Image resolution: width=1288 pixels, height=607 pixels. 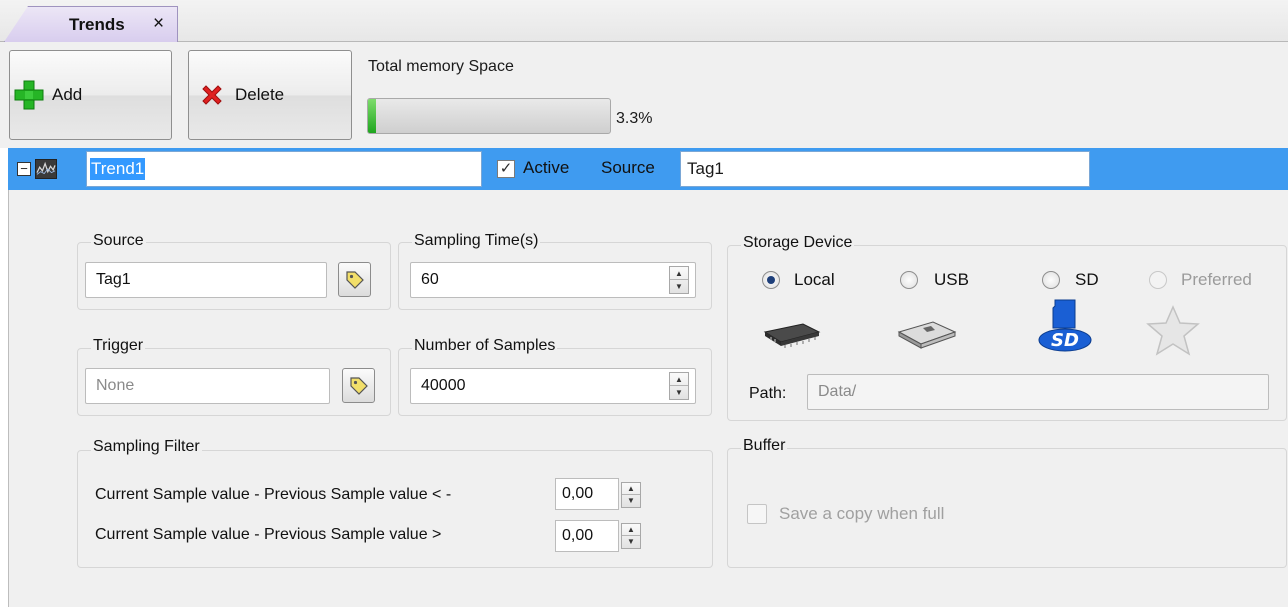 What do you see at coordinates (1087, 279) in the screenshot?
I see `radio-sd-label: SD` at bounding box center [1087, 279].